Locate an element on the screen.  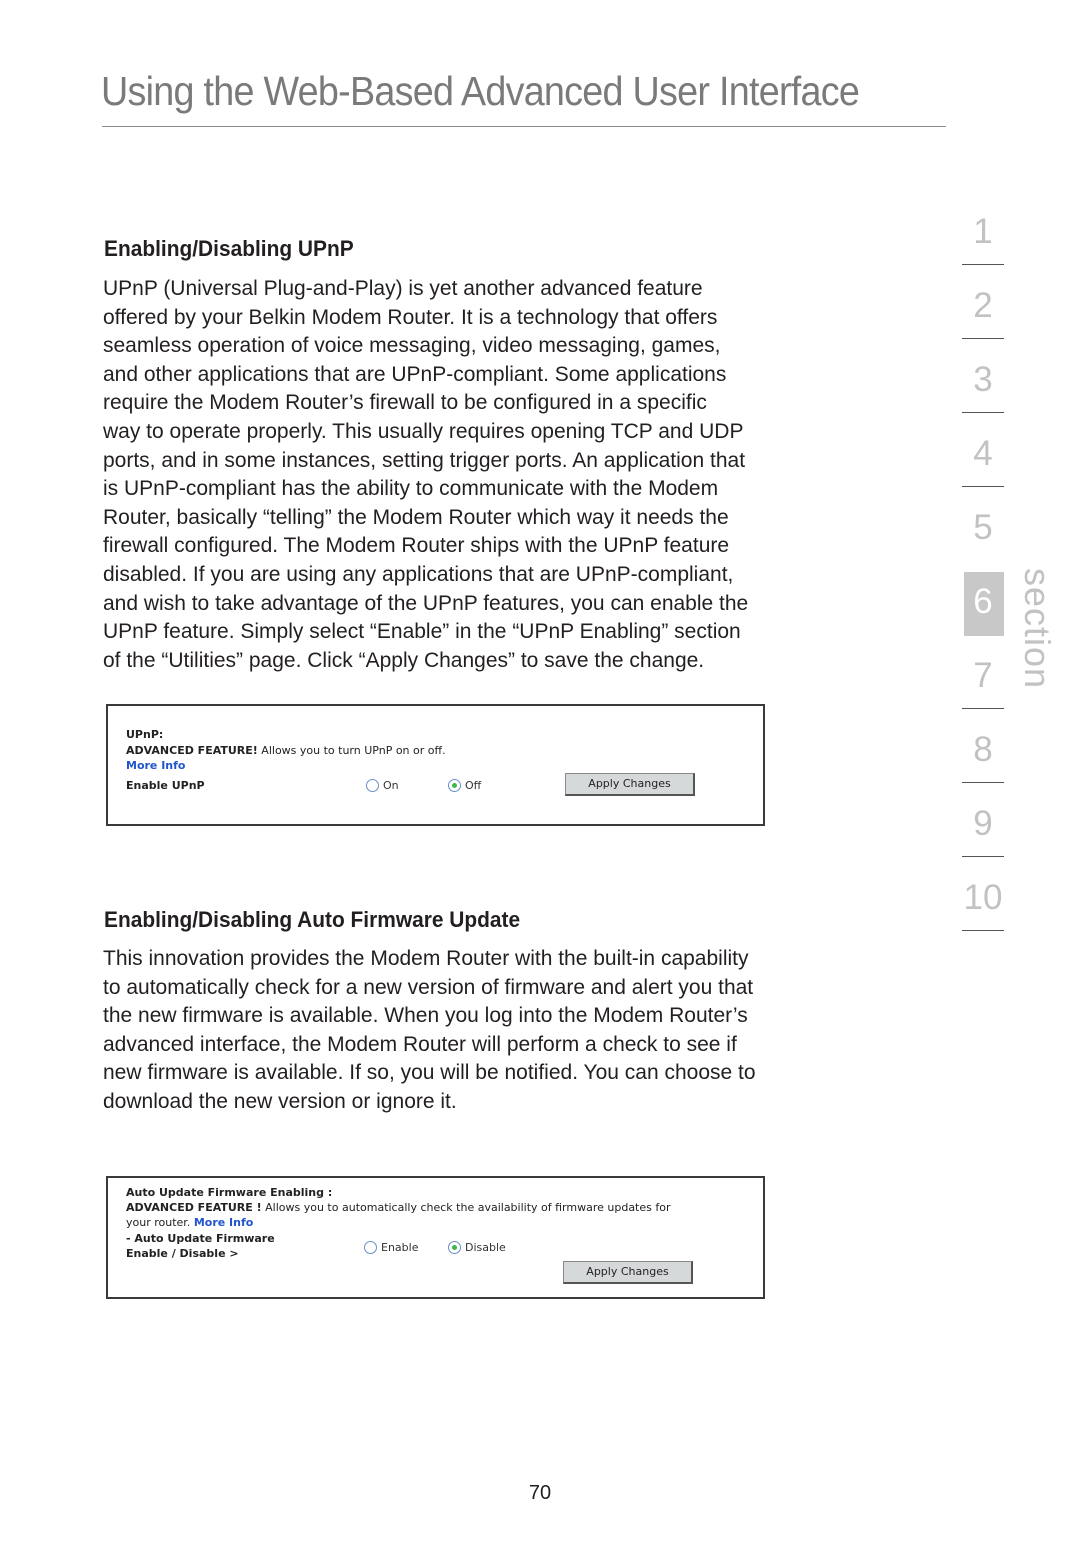
section-heading-upnp: Enabling/Disabling UPnP is located at coordinates (229, 248).